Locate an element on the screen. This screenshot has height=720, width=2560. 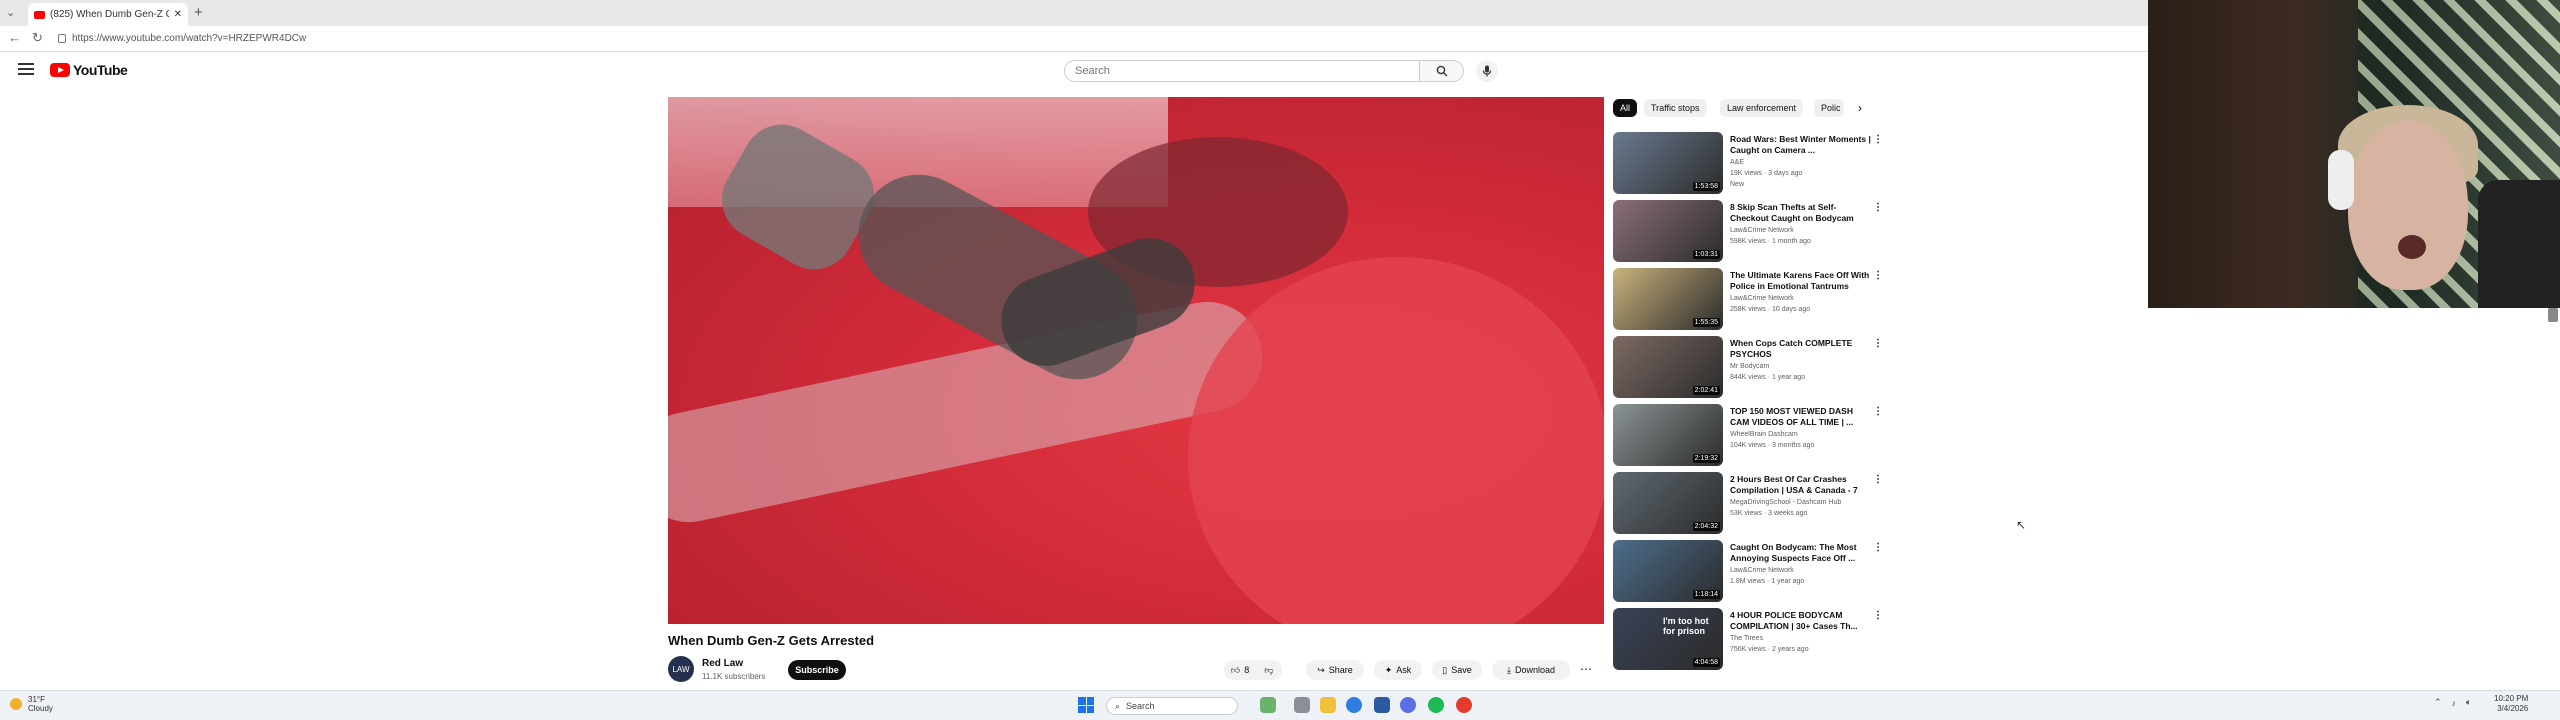
recommendation-channel: The Tirees is located at coordinates (1746, 638).